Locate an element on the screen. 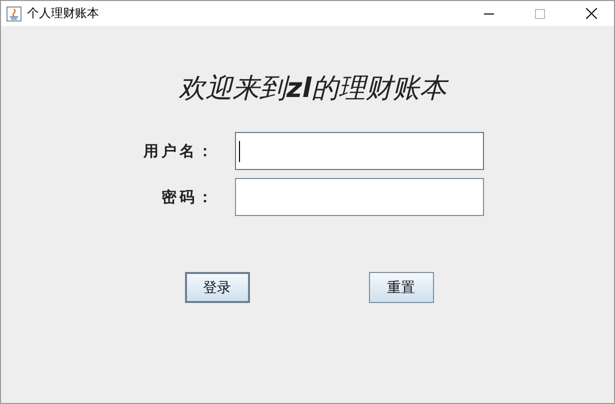  minimize-icon is located at coordinates (489, 13).